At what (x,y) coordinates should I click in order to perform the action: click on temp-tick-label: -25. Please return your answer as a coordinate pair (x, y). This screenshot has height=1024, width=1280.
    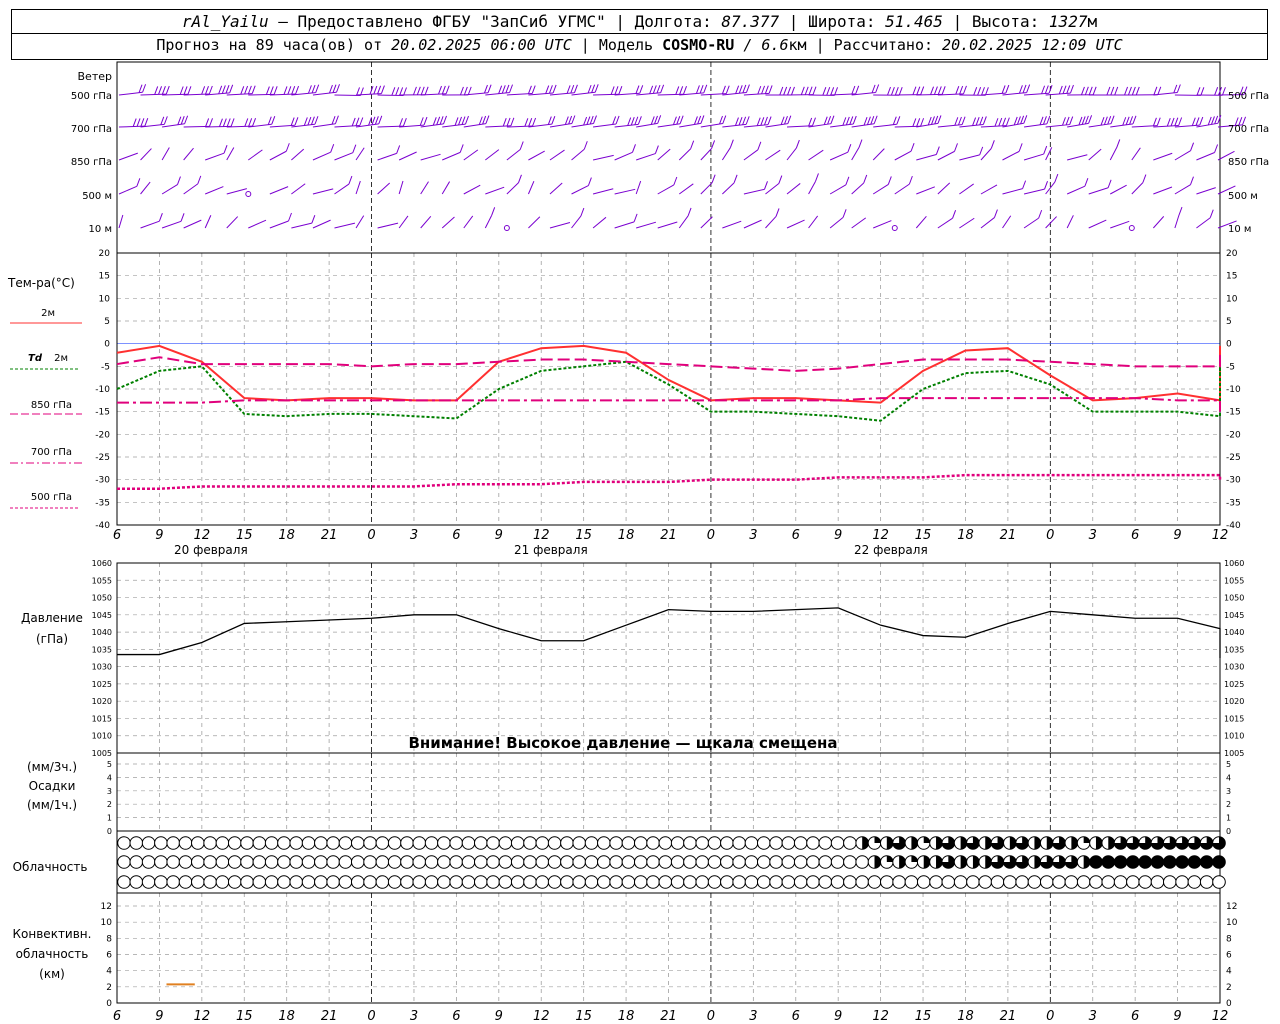
    Looking at the image, I should click on (102, 458).